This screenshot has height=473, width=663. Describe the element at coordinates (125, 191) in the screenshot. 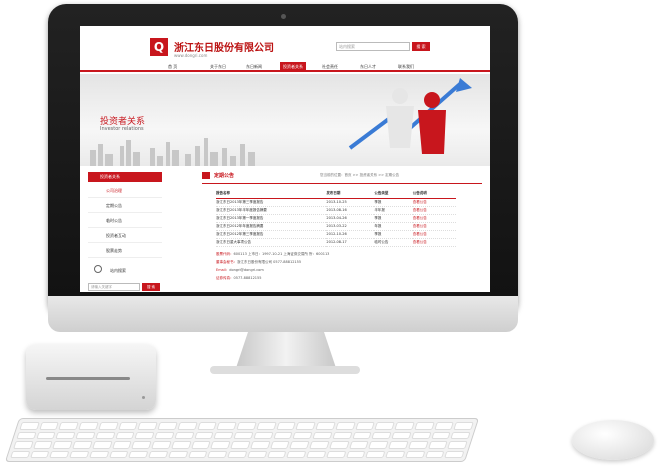

I see `sidebar-item: 公司治理` at that location.